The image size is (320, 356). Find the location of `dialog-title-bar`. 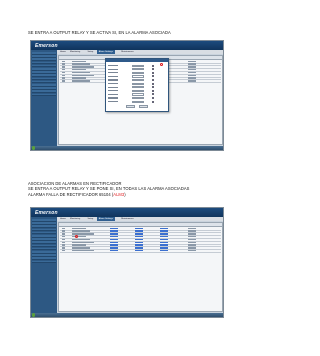

dialog-title-bar is located at coordinates (137, 61).